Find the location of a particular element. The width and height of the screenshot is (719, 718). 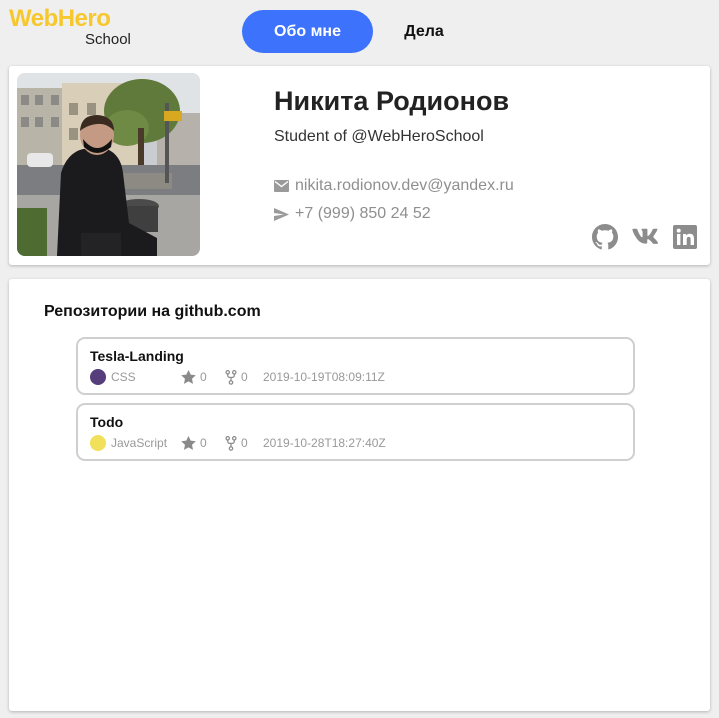

top-navigation: WebHero School Обо мне Дела is located at coordinates (359, 31).